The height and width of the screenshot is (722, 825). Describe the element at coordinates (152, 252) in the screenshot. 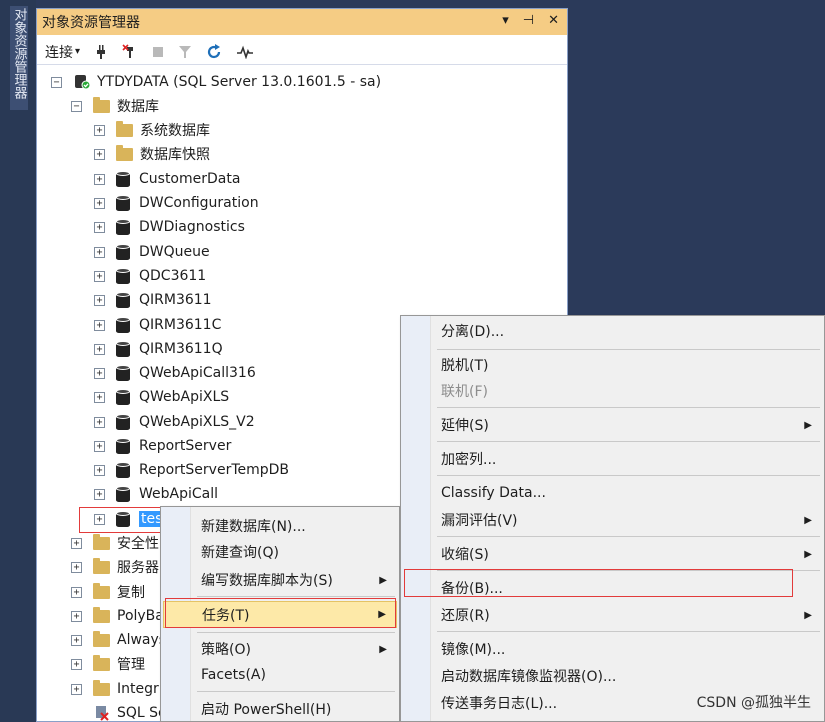

I see `tree-node-database: + DWQueue` at that location.